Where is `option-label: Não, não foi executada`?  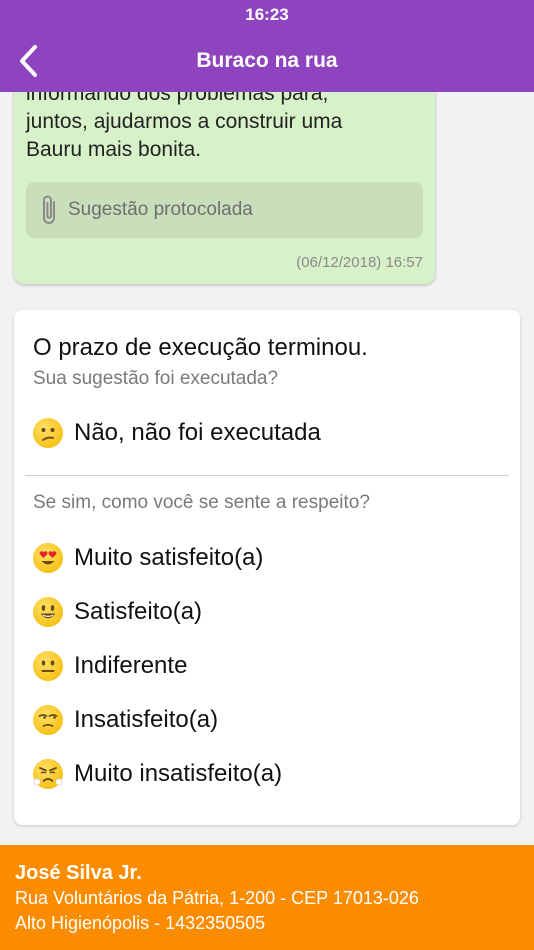 option-label: Não, não foi executada is located at coordinates (197, 432).